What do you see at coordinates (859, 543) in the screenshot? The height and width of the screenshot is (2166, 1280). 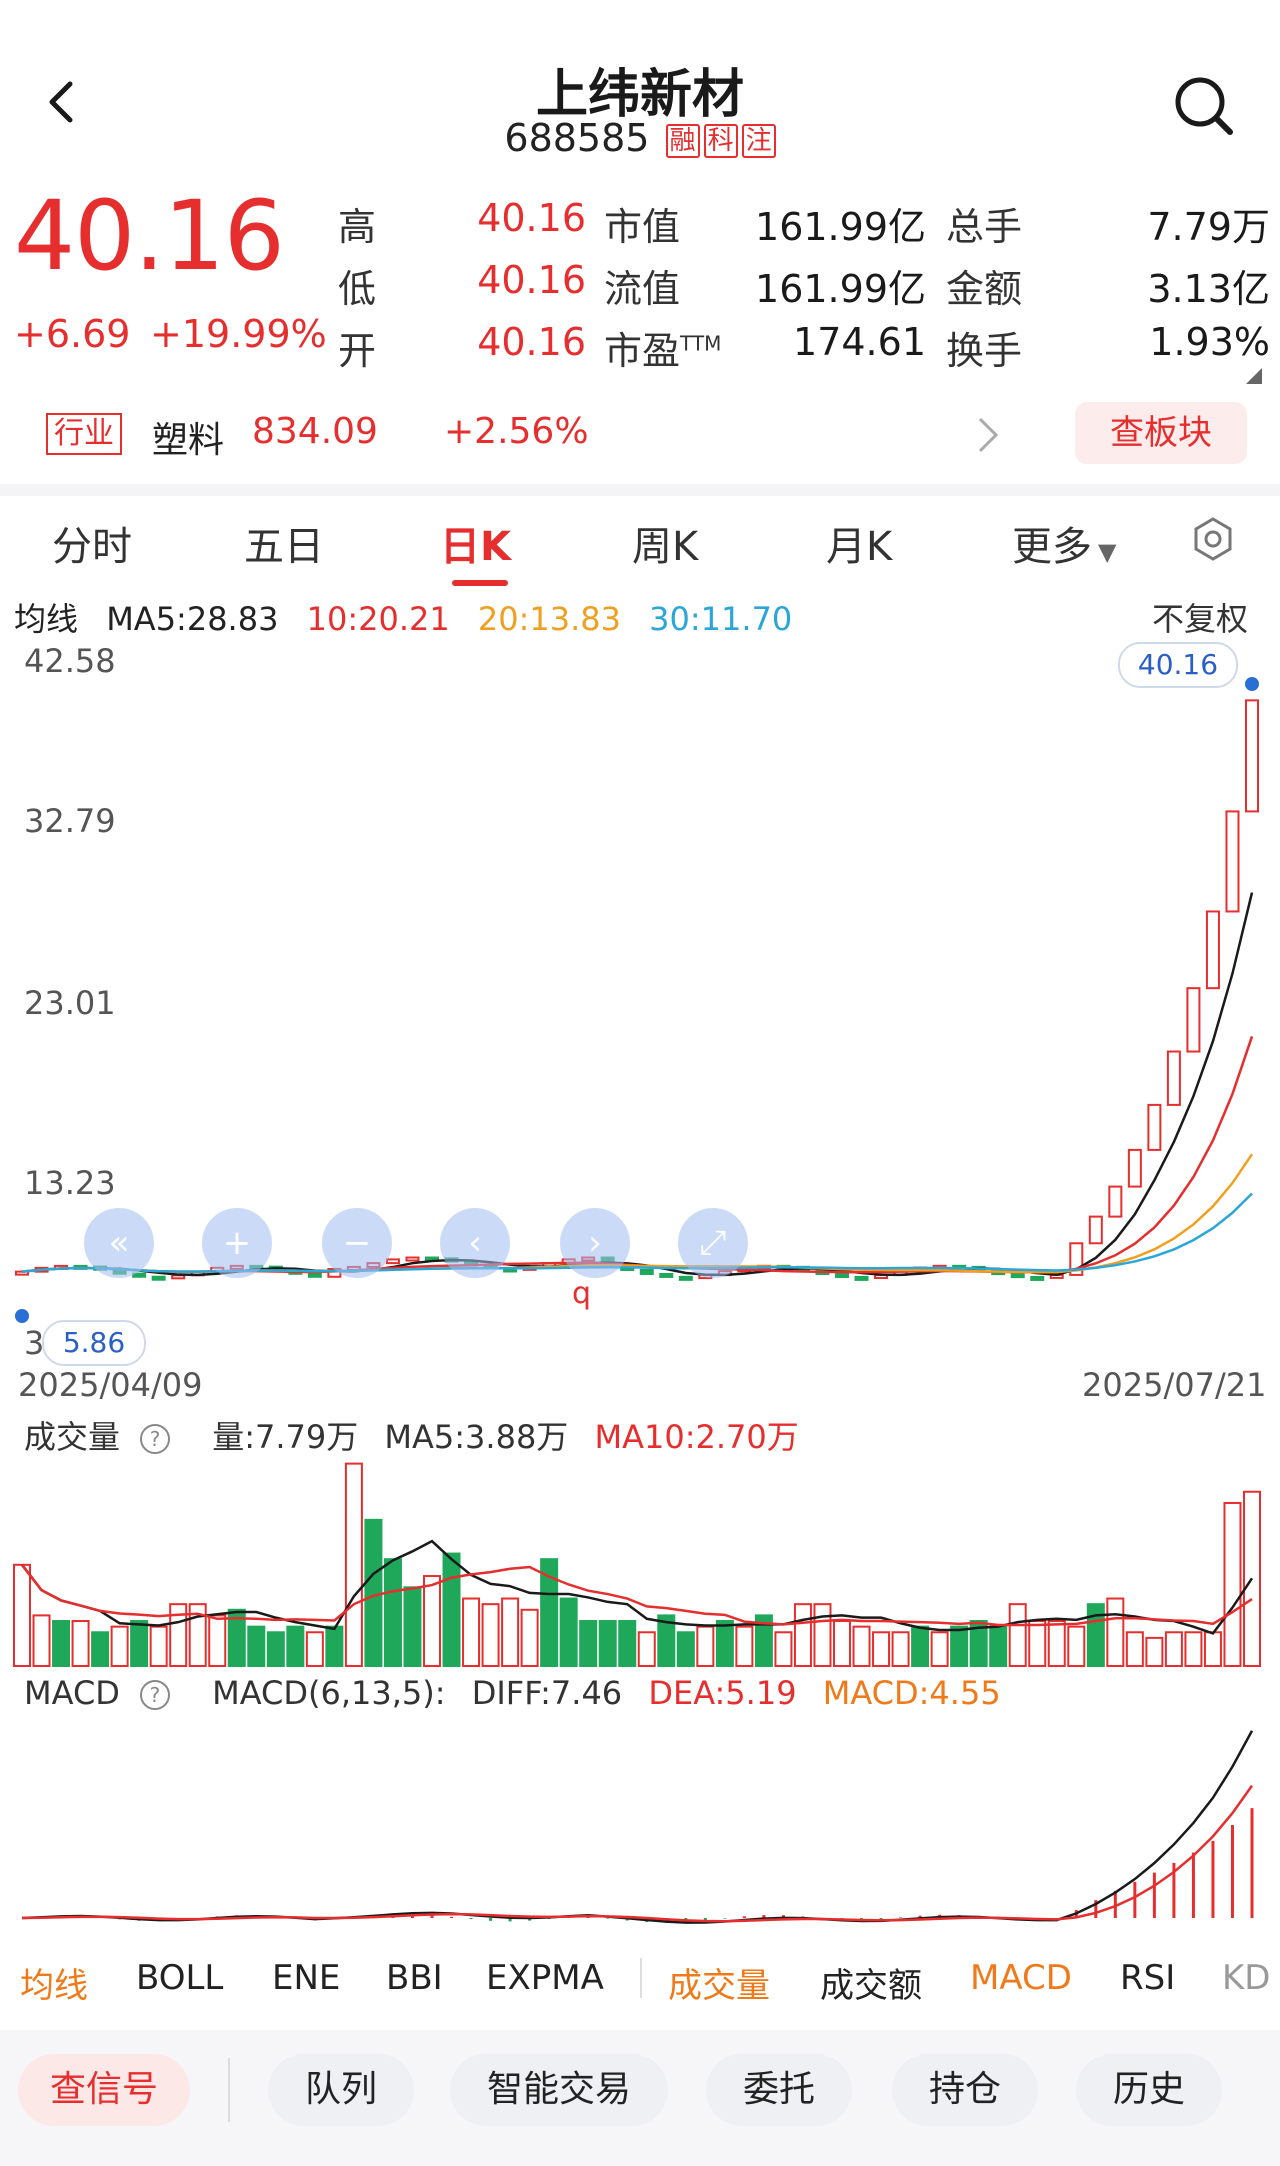 I see `tab-monthly-k: 月K` at bounding box center [859, 543].